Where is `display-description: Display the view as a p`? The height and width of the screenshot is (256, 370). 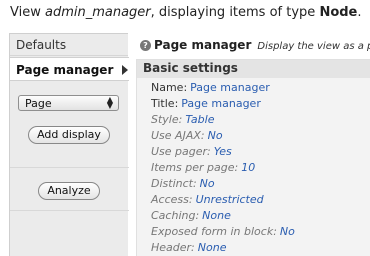
display-description: Display the view as a p is located at coordinates (313, 46).